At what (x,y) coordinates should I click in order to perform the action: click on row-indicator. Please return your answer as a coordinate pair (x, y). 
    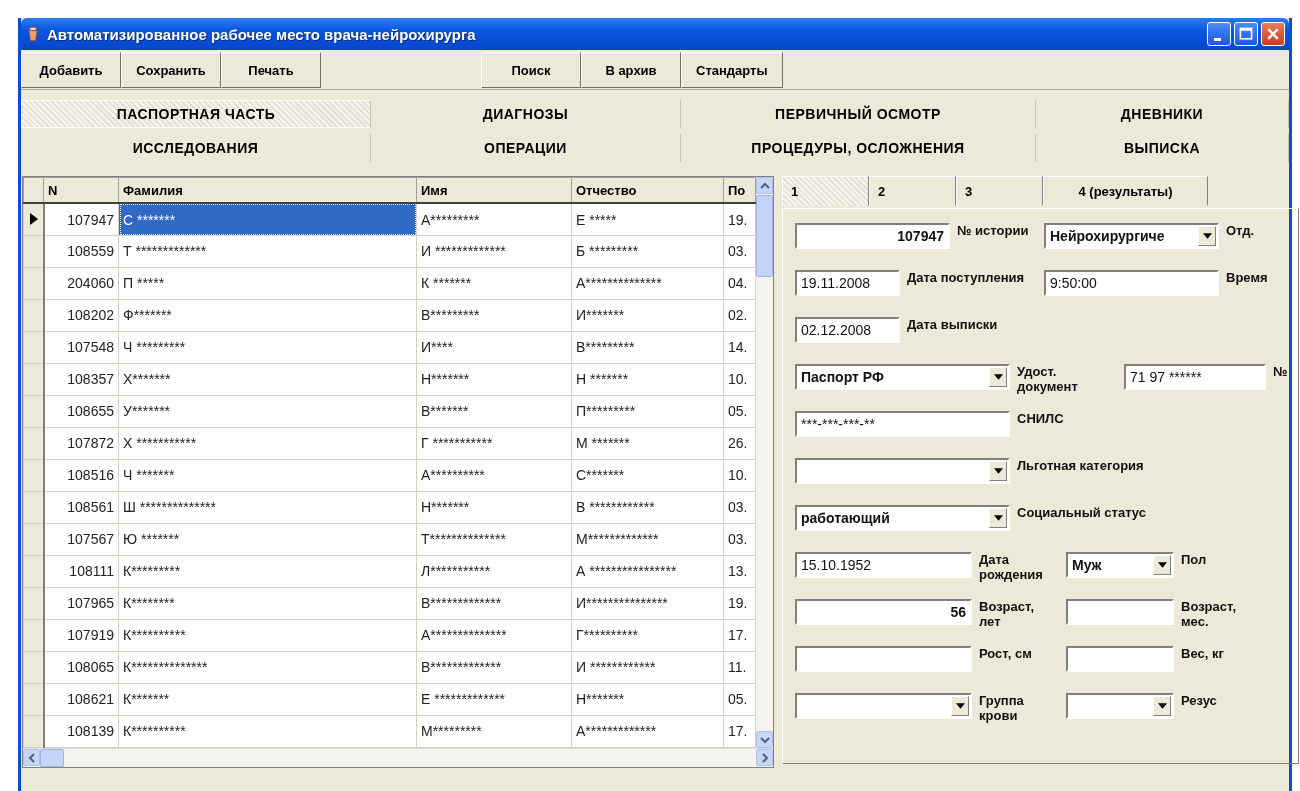
    Looking at the image, I should click on (33, 219).